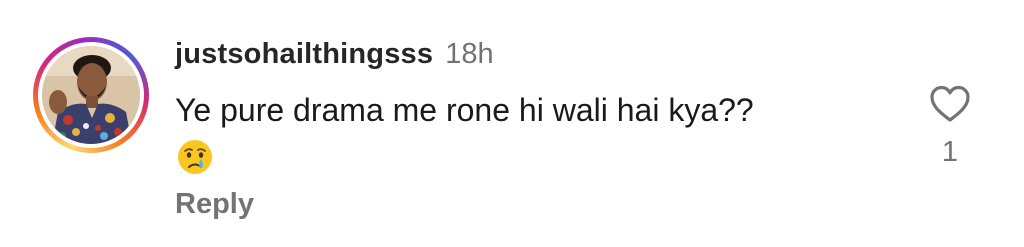 The image size is (1024, 247). What do you see at coordinates (214, 204) in the screenshot?
I see `reply-button: Reply` at bounding box center [214, 204].